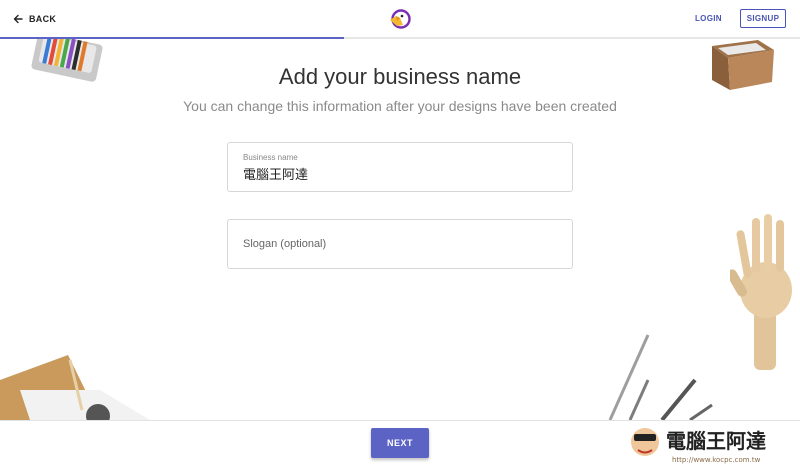 The image size is (800, 465). I want to click on svg-text: http://www.kocpc.com.tw, so click(716, 460).